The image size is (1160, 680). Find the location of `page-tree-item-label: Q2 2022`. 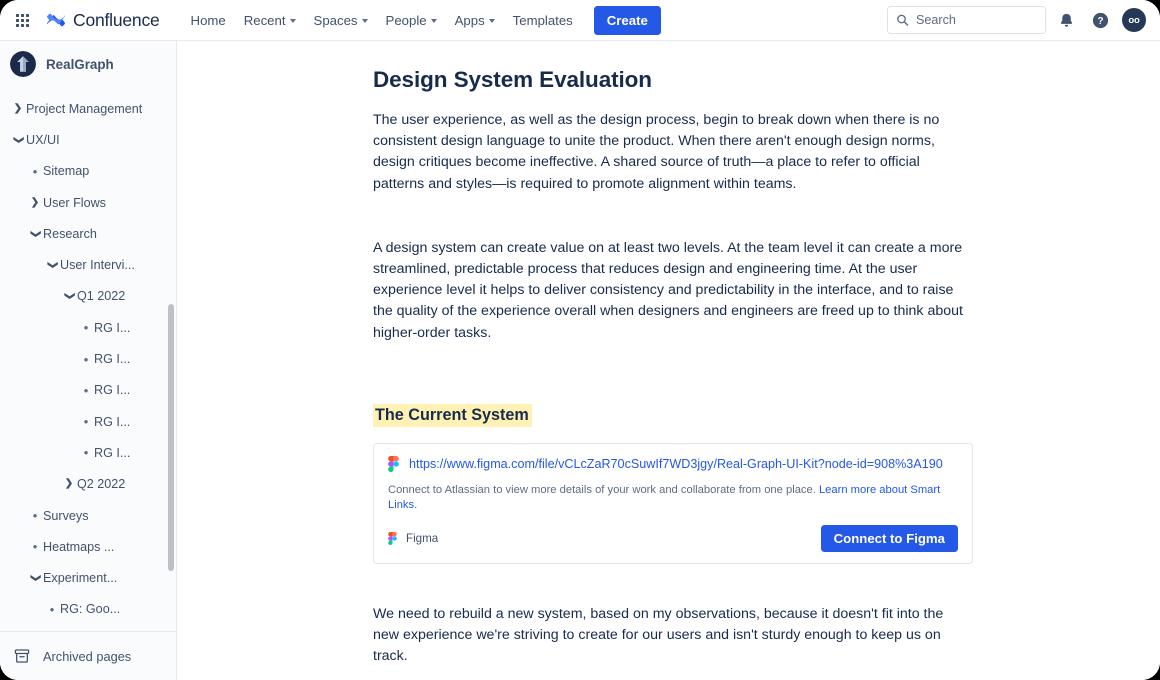

page-tree-item-label: Q2 2022 is located at coordinates (101, 484).